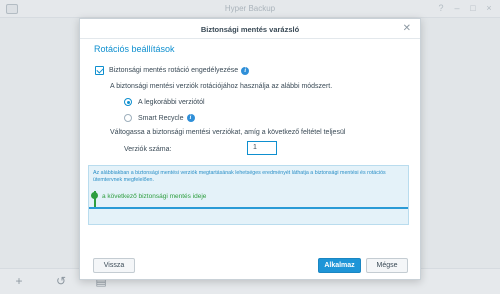 This screenshot has width=500, height=294. What do you see at coordinates (94, 195) in the screenshot?
I see `next-backup-marker-dot` at bounding box center [94, 195].